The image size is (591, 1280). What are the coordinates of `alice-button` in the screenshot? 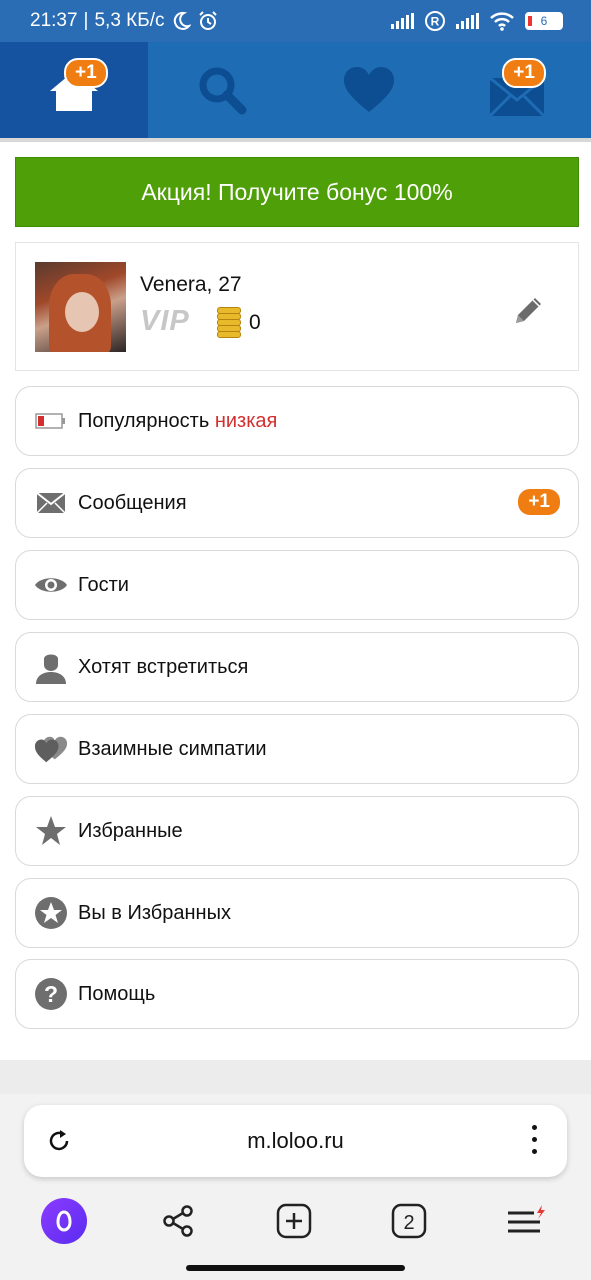 It's located at (64, 1221).